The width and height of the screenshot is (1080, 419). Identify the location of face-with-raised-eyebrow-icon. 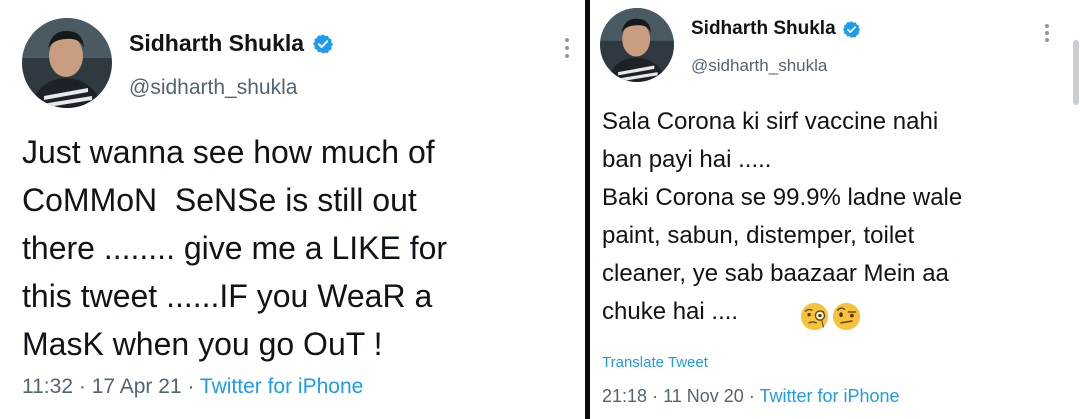
(846, 316).